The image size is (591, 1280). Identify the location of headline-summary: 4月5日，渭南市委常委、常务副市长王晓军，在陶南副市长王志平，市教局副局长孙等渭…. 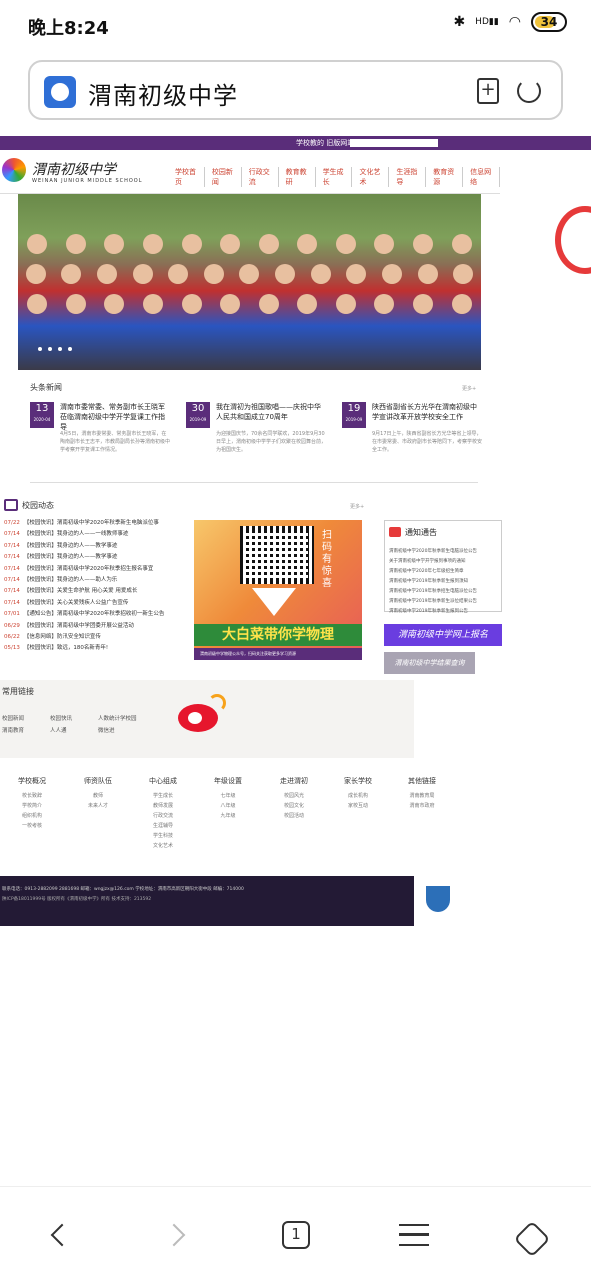
(115, 442).